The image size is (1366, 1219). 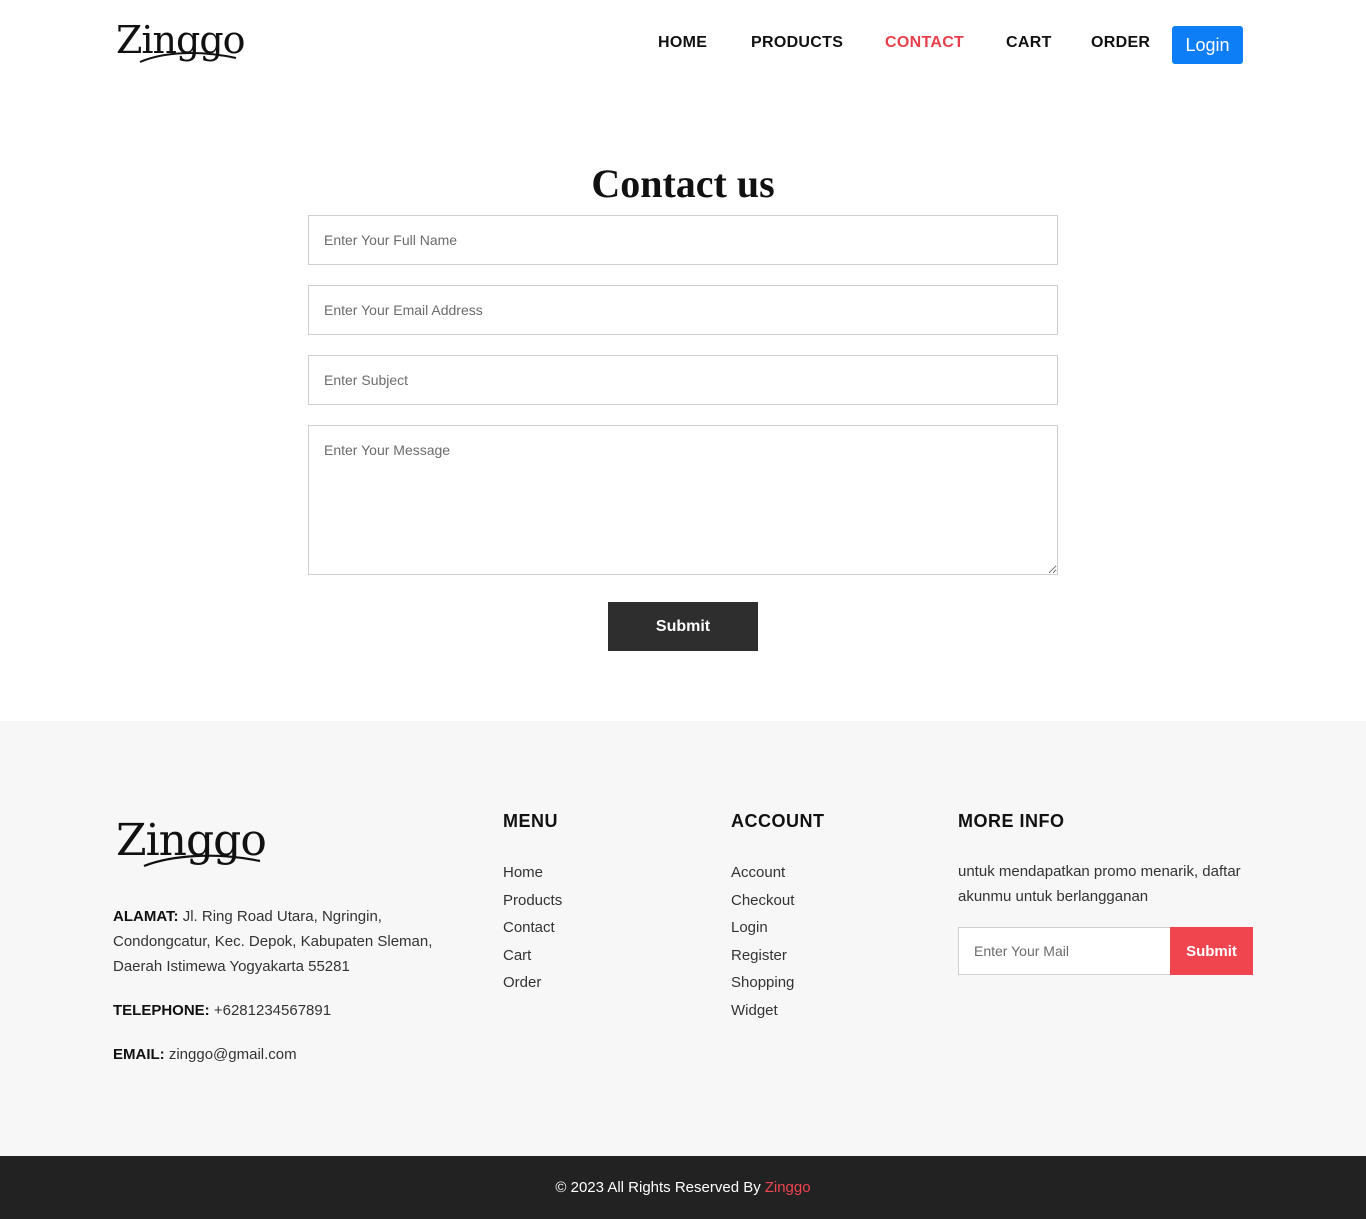 What do you see at coordinates (683, 380) in the screenshot?
I see `subject-input` at bounding box center [683, 380].